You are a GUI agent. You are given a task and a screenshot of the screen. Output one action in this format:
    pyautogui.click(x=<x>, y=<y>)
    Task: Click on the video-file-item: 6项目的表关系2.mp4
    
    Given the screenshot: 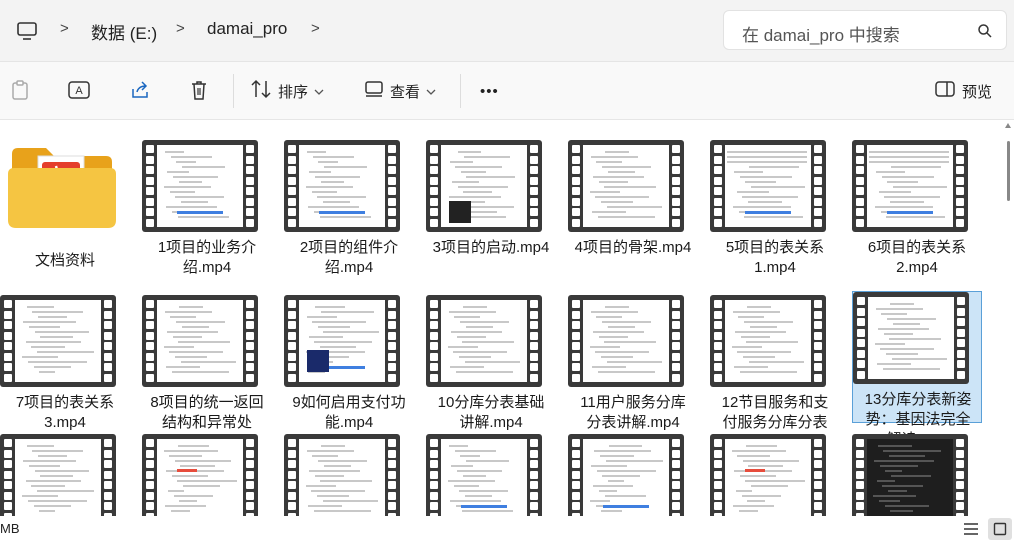 What is the action you would take?
    pyautogui.click(x=917, y=208)
    